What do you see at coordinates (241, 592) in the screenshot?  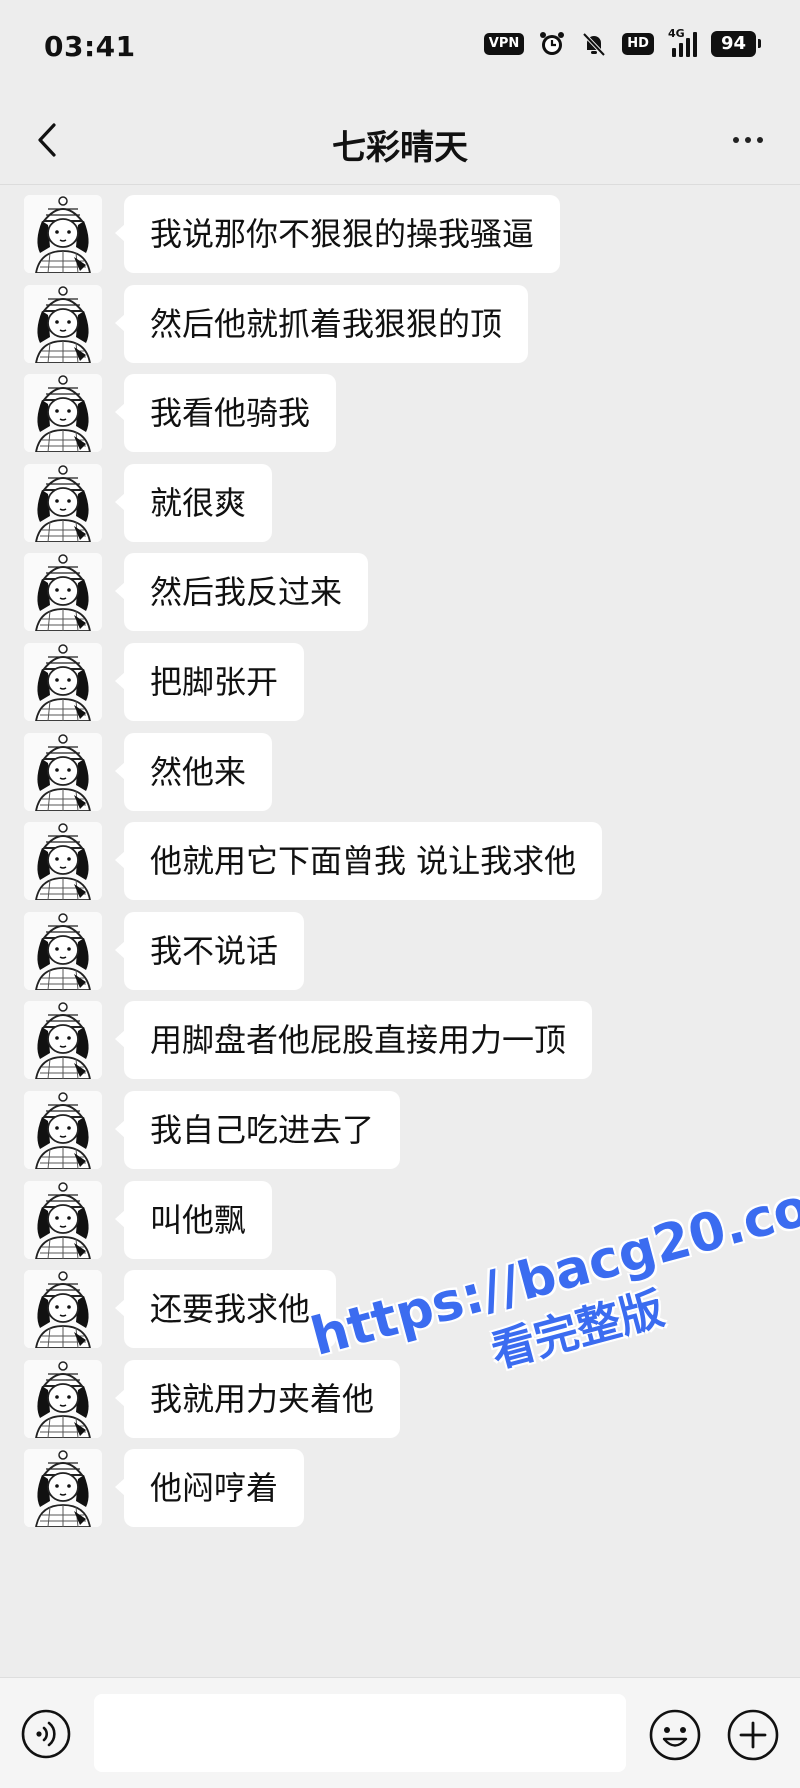 I see `message-bubble: 然后我反过来` at bounding box center [241, 592].